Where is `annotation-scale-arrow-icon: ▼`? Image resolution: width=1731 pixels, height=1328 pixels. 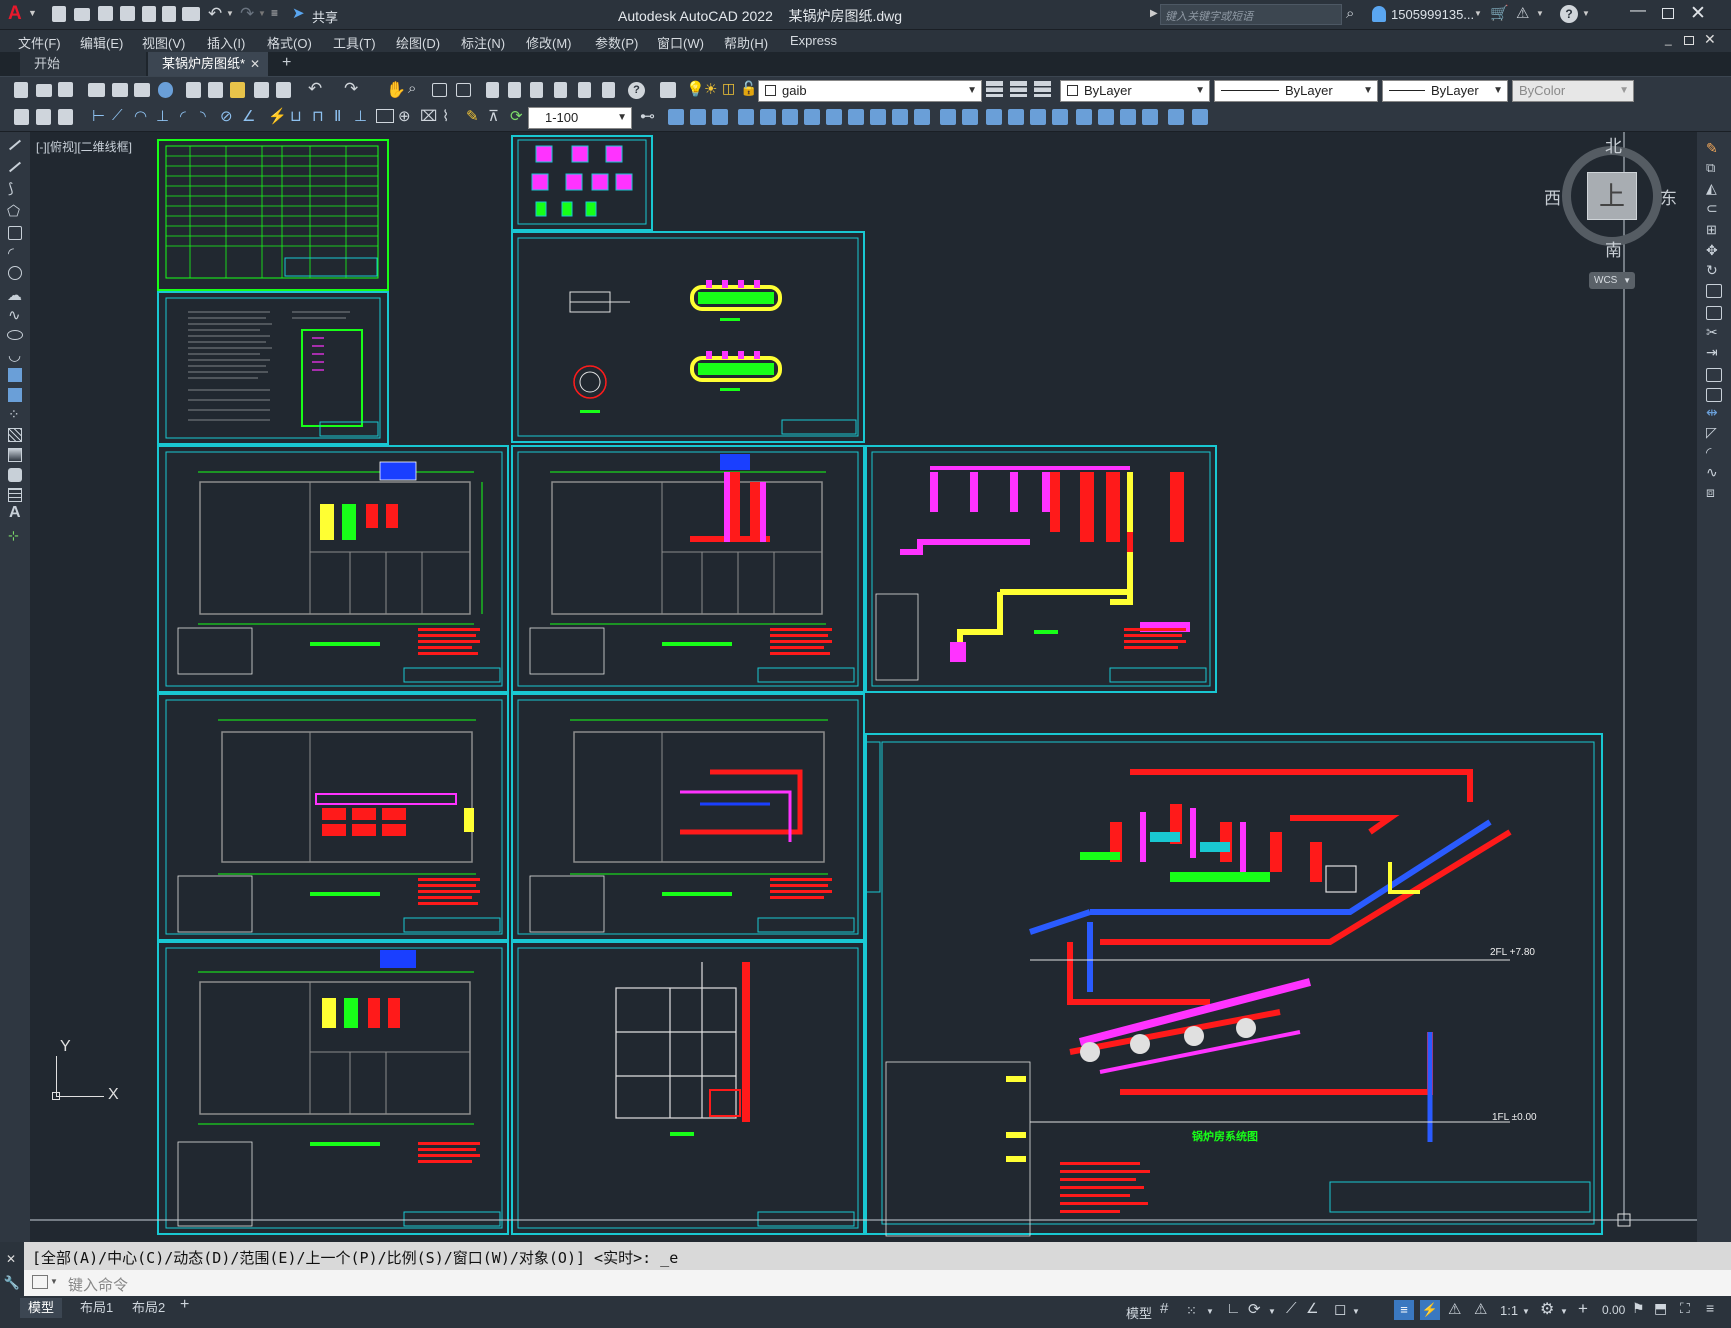
annotation-scale-arrow-icon: ▼ is located at coordinates (1526, 1311).